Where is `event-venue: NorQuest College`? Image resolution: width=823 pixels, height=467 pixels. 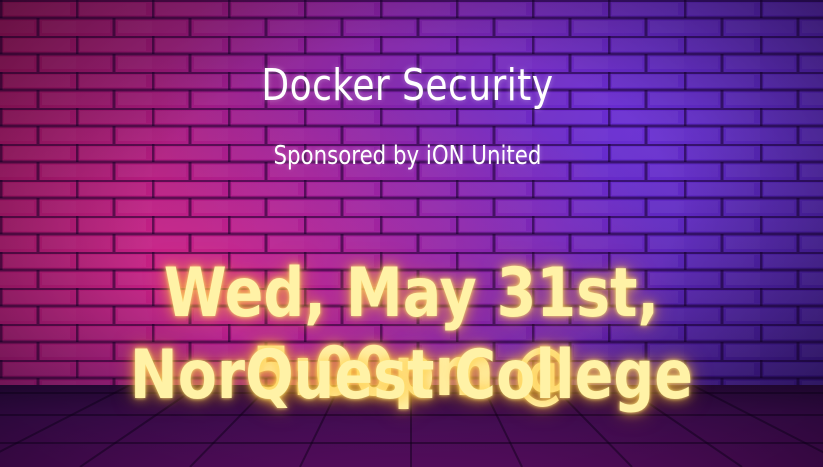 event-venue: NorQuest College is located at coordinates (411, 375).